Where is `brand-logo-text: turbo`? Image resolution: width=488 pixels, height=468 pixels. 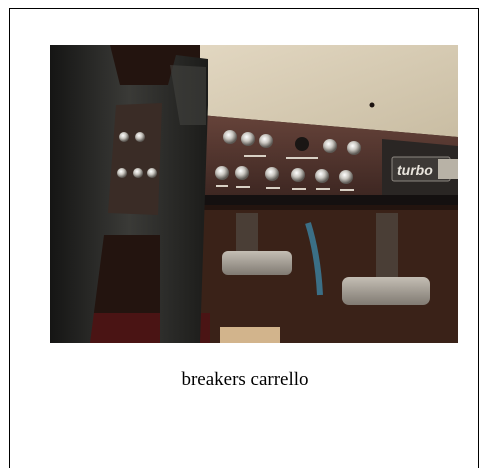
brand-logo-text: turbo is located at coordinates (415, 170).